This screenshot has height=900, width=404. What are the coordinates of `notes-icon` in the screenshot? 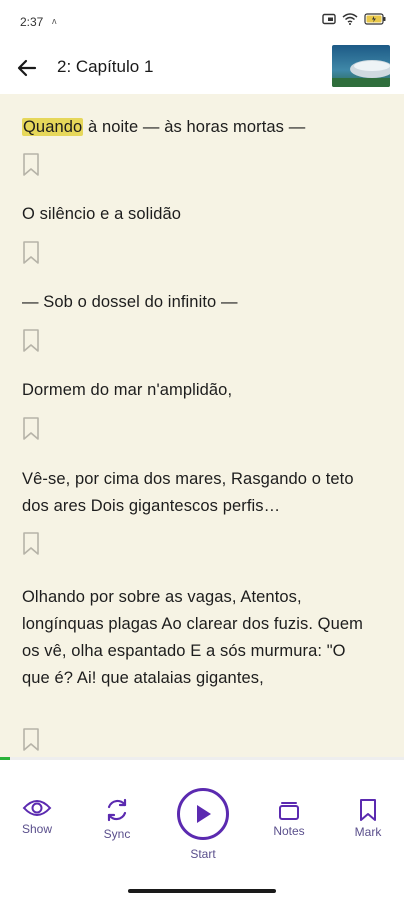 It's located at (289, 811).